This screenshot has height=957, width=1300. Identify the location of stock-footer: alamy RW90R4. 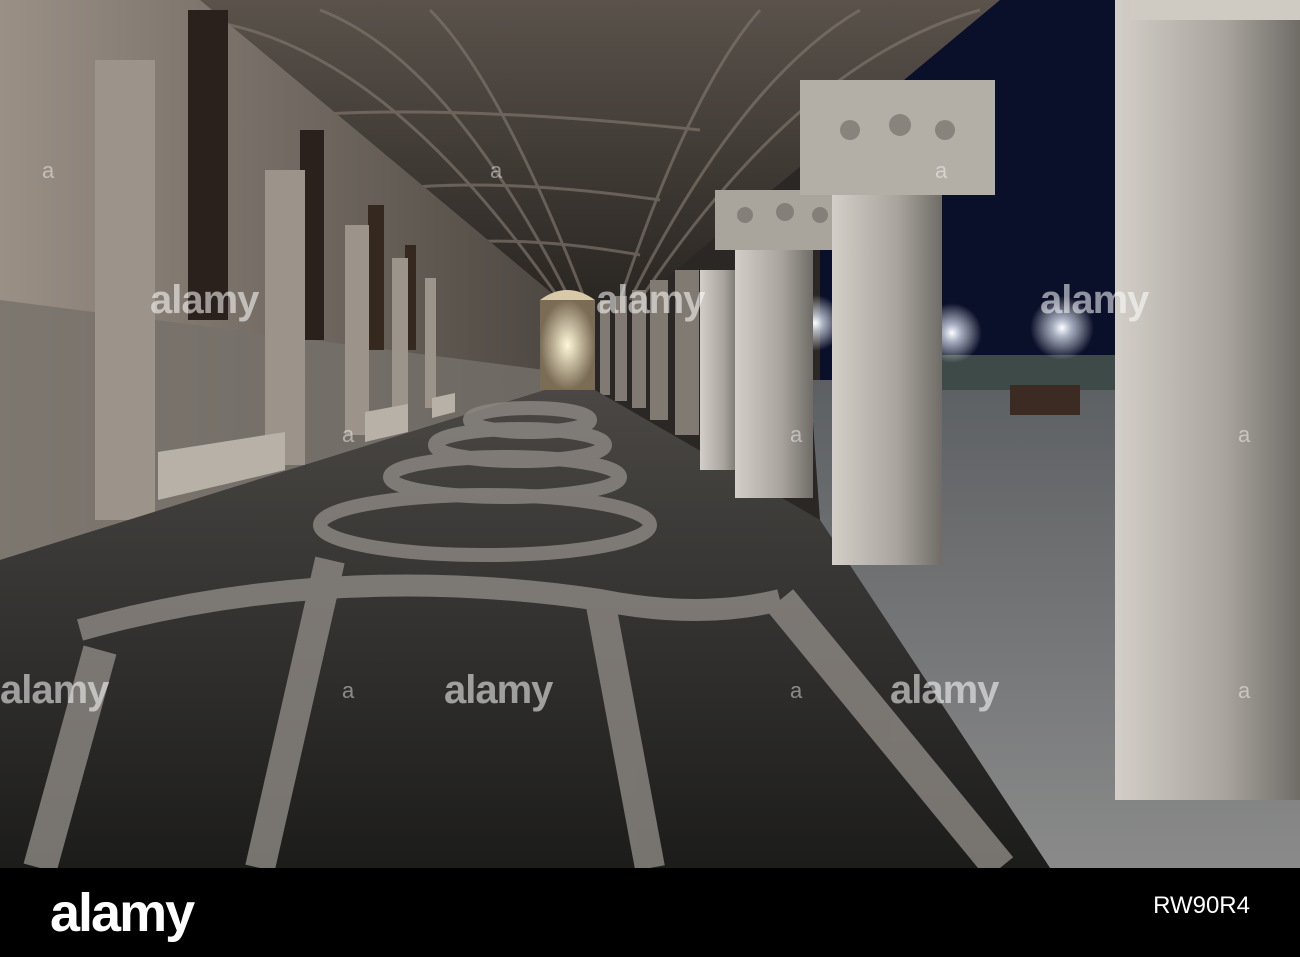
(650, 912).